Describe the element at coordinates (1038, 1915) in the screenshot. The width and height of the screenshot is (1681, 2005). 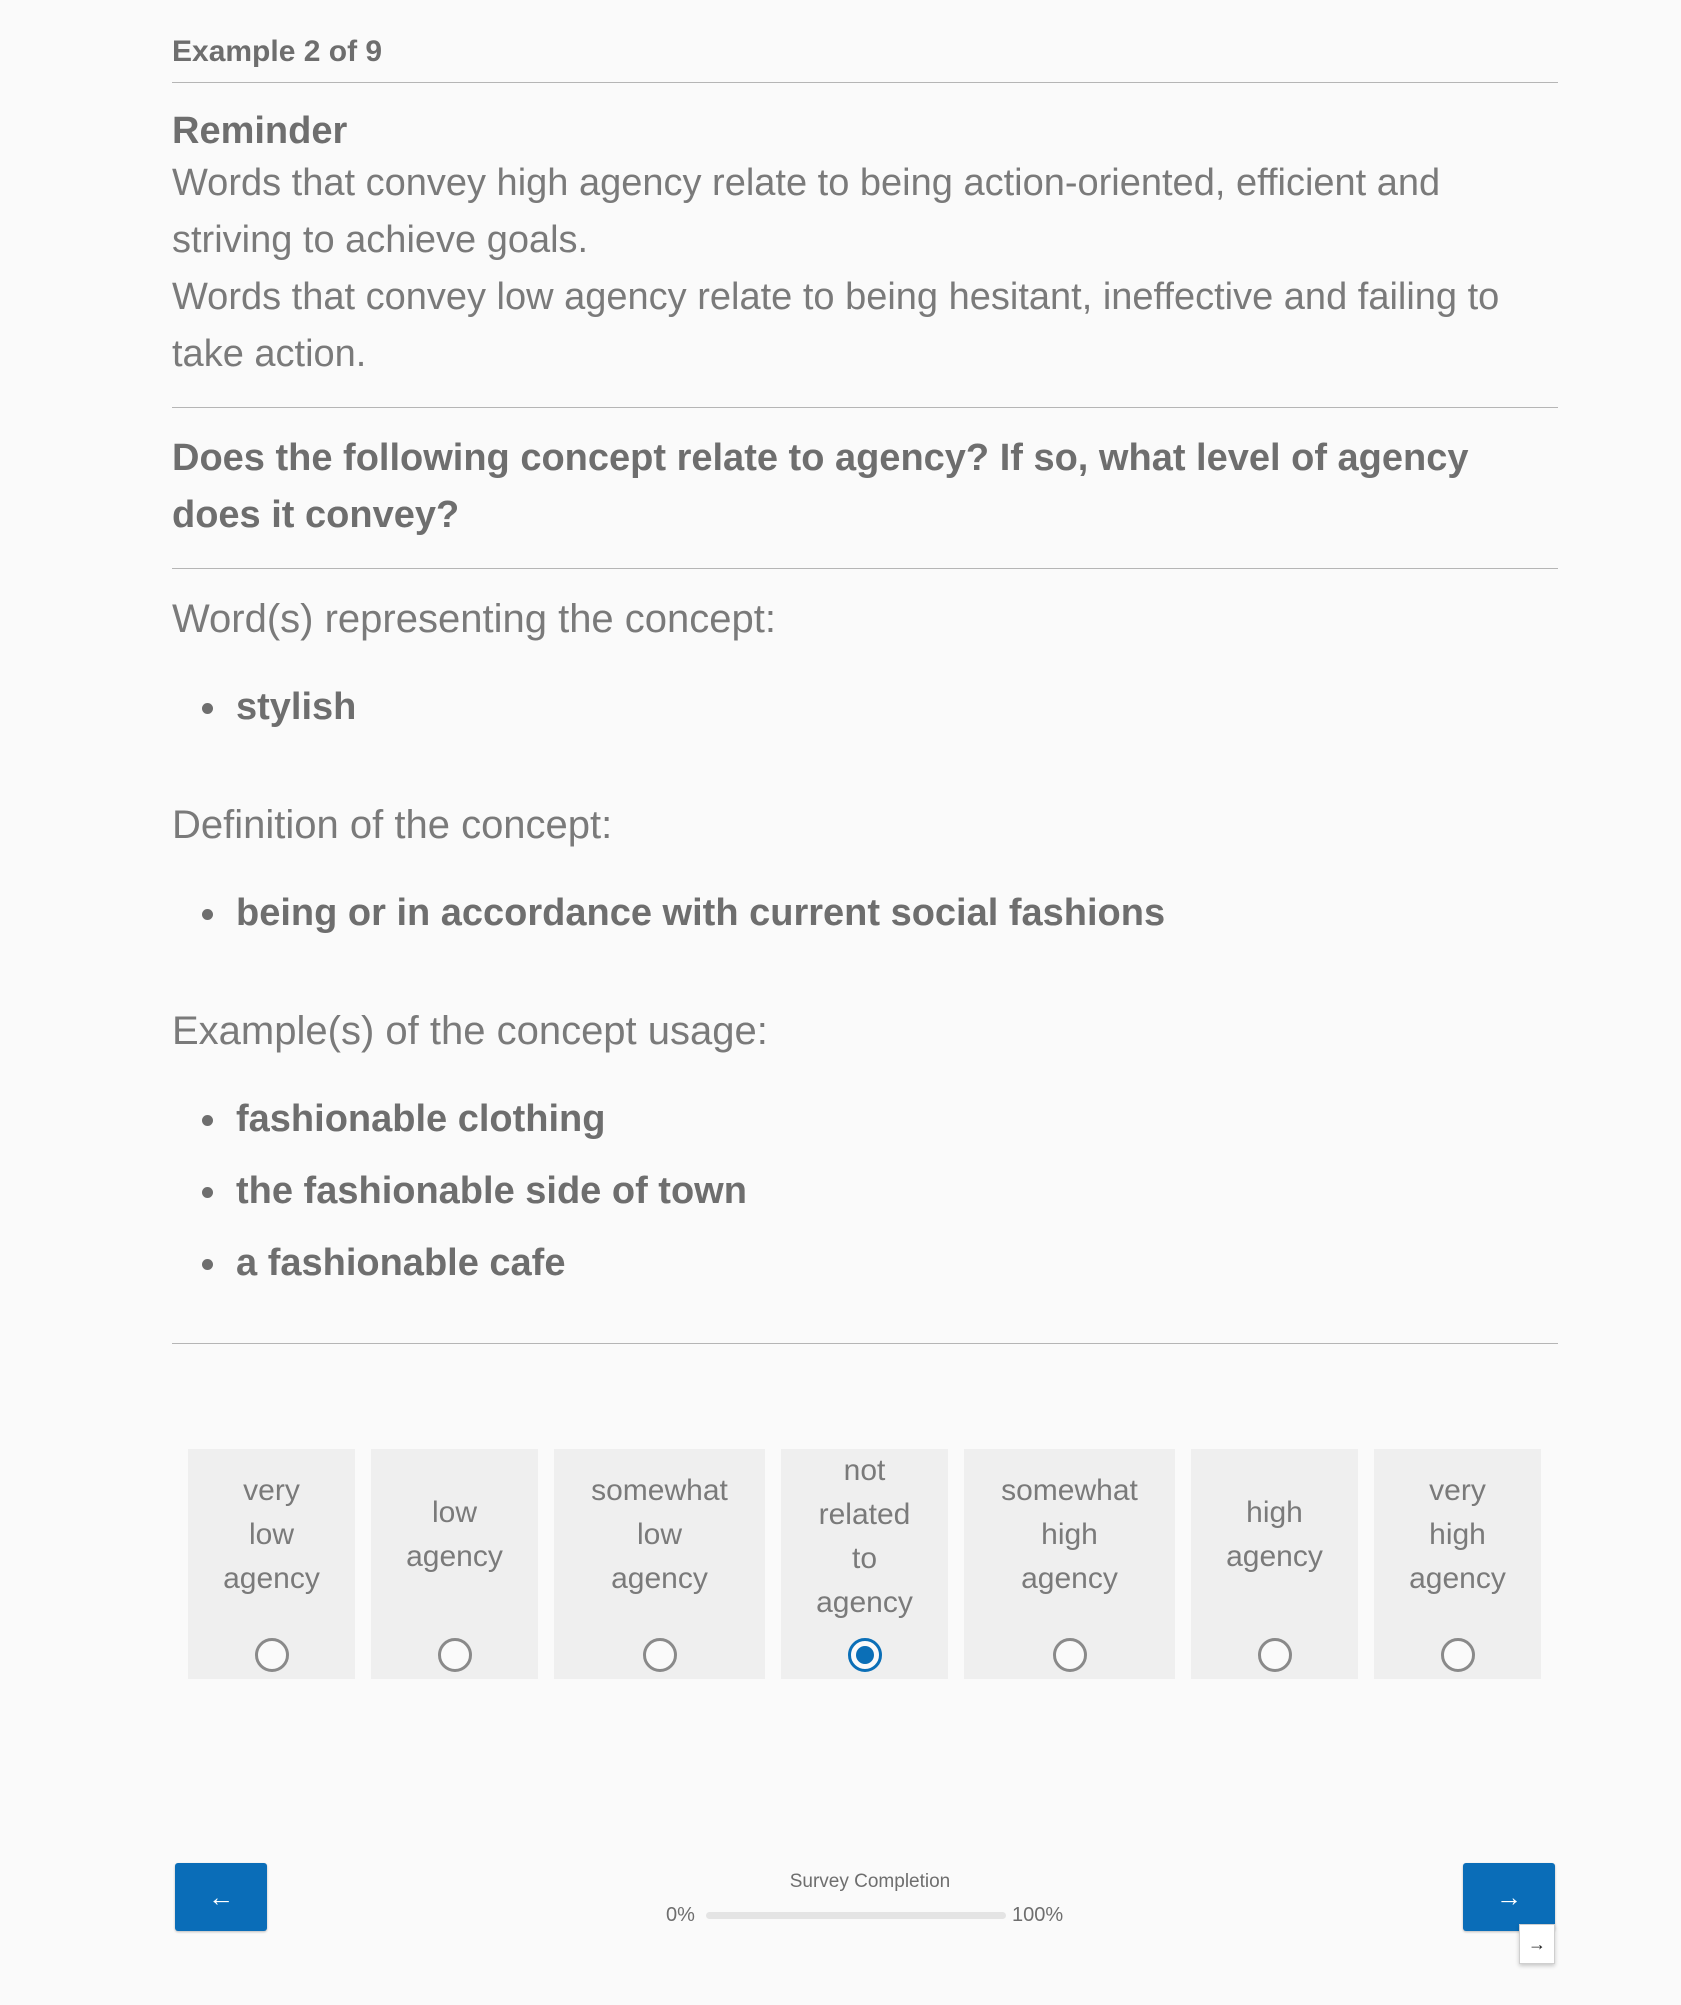
I see `progress-max-label: 100%` at that location.